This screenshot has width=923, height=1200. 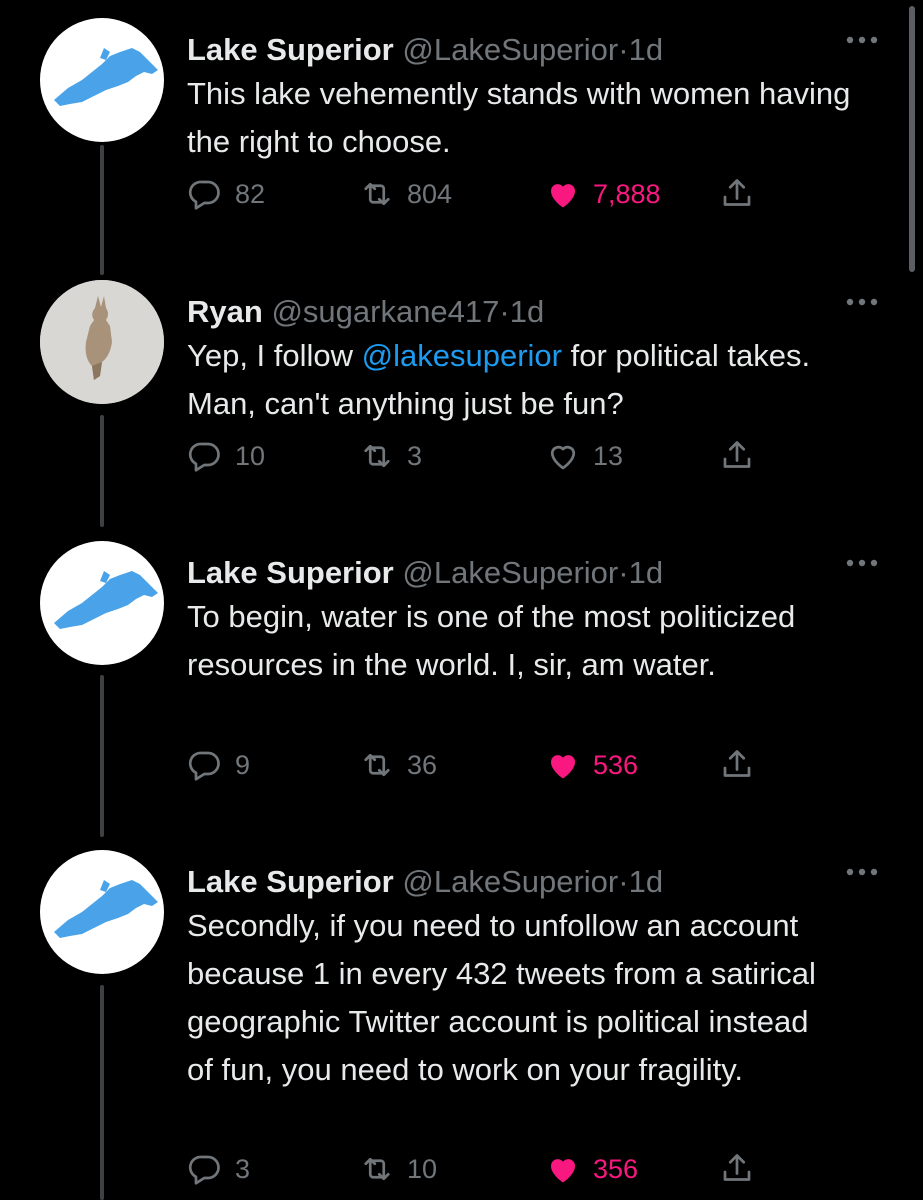 What do you see at coordinates (487, 194) in the screenshot?
I see `tweet-actions: 82 804 7,888` at bounding box center [487, 194].